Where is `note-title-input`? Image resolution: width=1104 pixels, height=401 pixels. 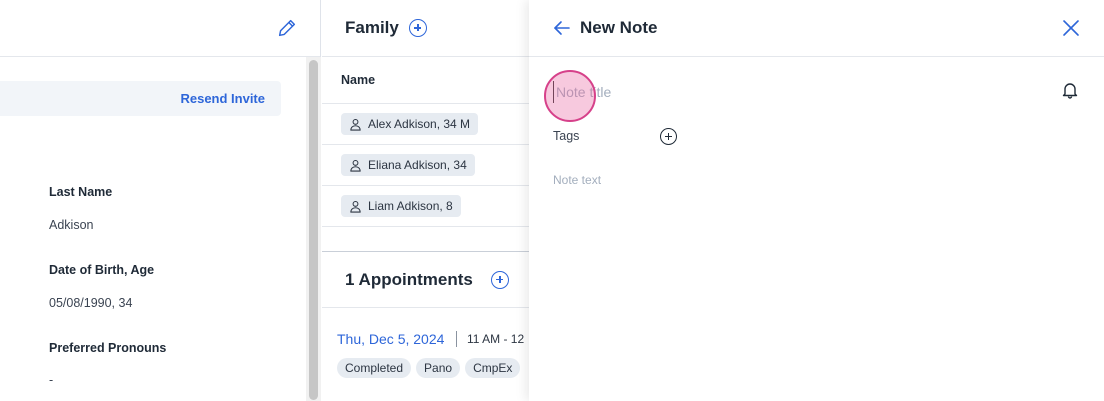
note-title-input is located at coordinates (793, 92).